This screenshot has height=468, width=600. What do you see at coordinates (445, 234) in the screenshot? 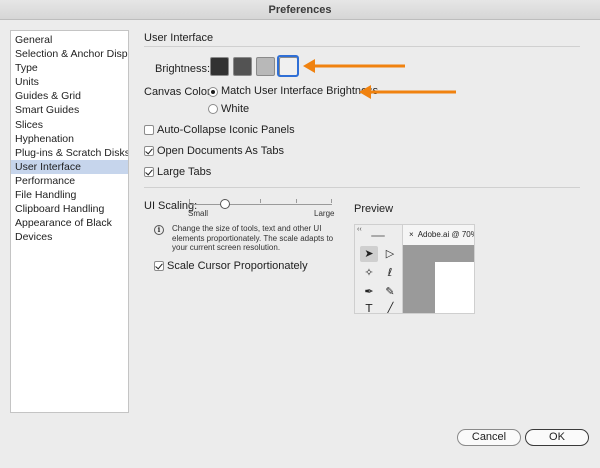
I see `tab-title: Adobe.ai @ 70% (RGB/` at bounding box center [445, 234].